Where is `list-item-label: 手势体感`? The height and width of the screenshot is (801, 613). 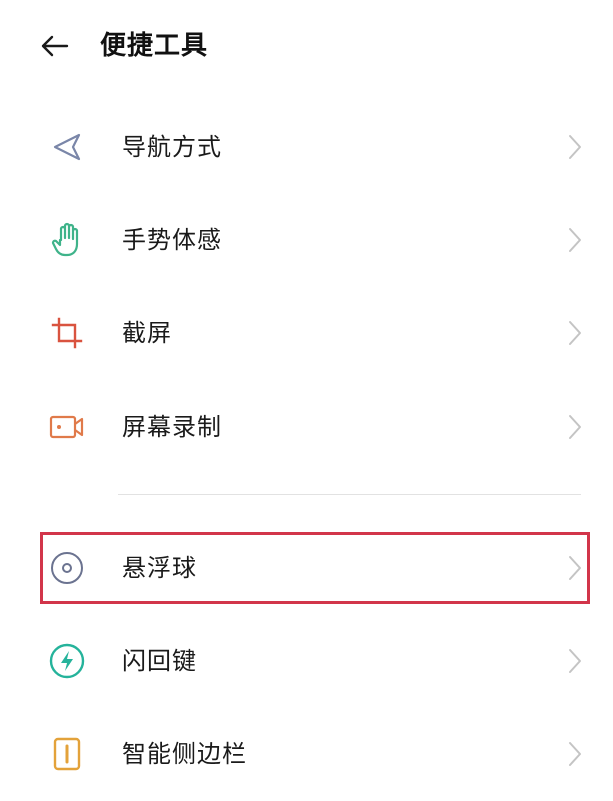 list-item-label: 手势体感 is located at coordinates (172, 240).